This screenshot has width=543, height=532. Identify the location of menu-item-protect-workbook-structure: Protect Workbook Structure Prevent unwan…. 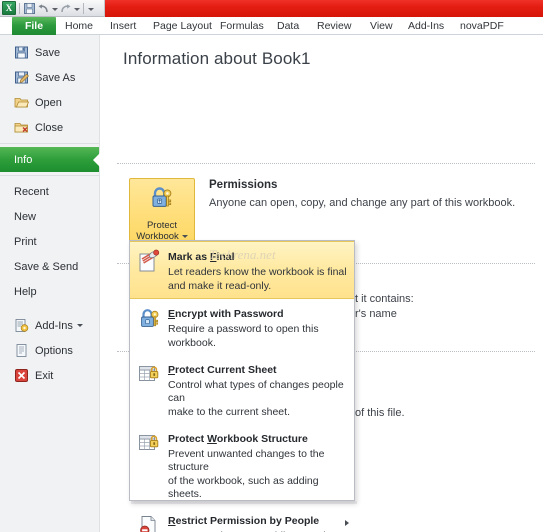
(242, 465).